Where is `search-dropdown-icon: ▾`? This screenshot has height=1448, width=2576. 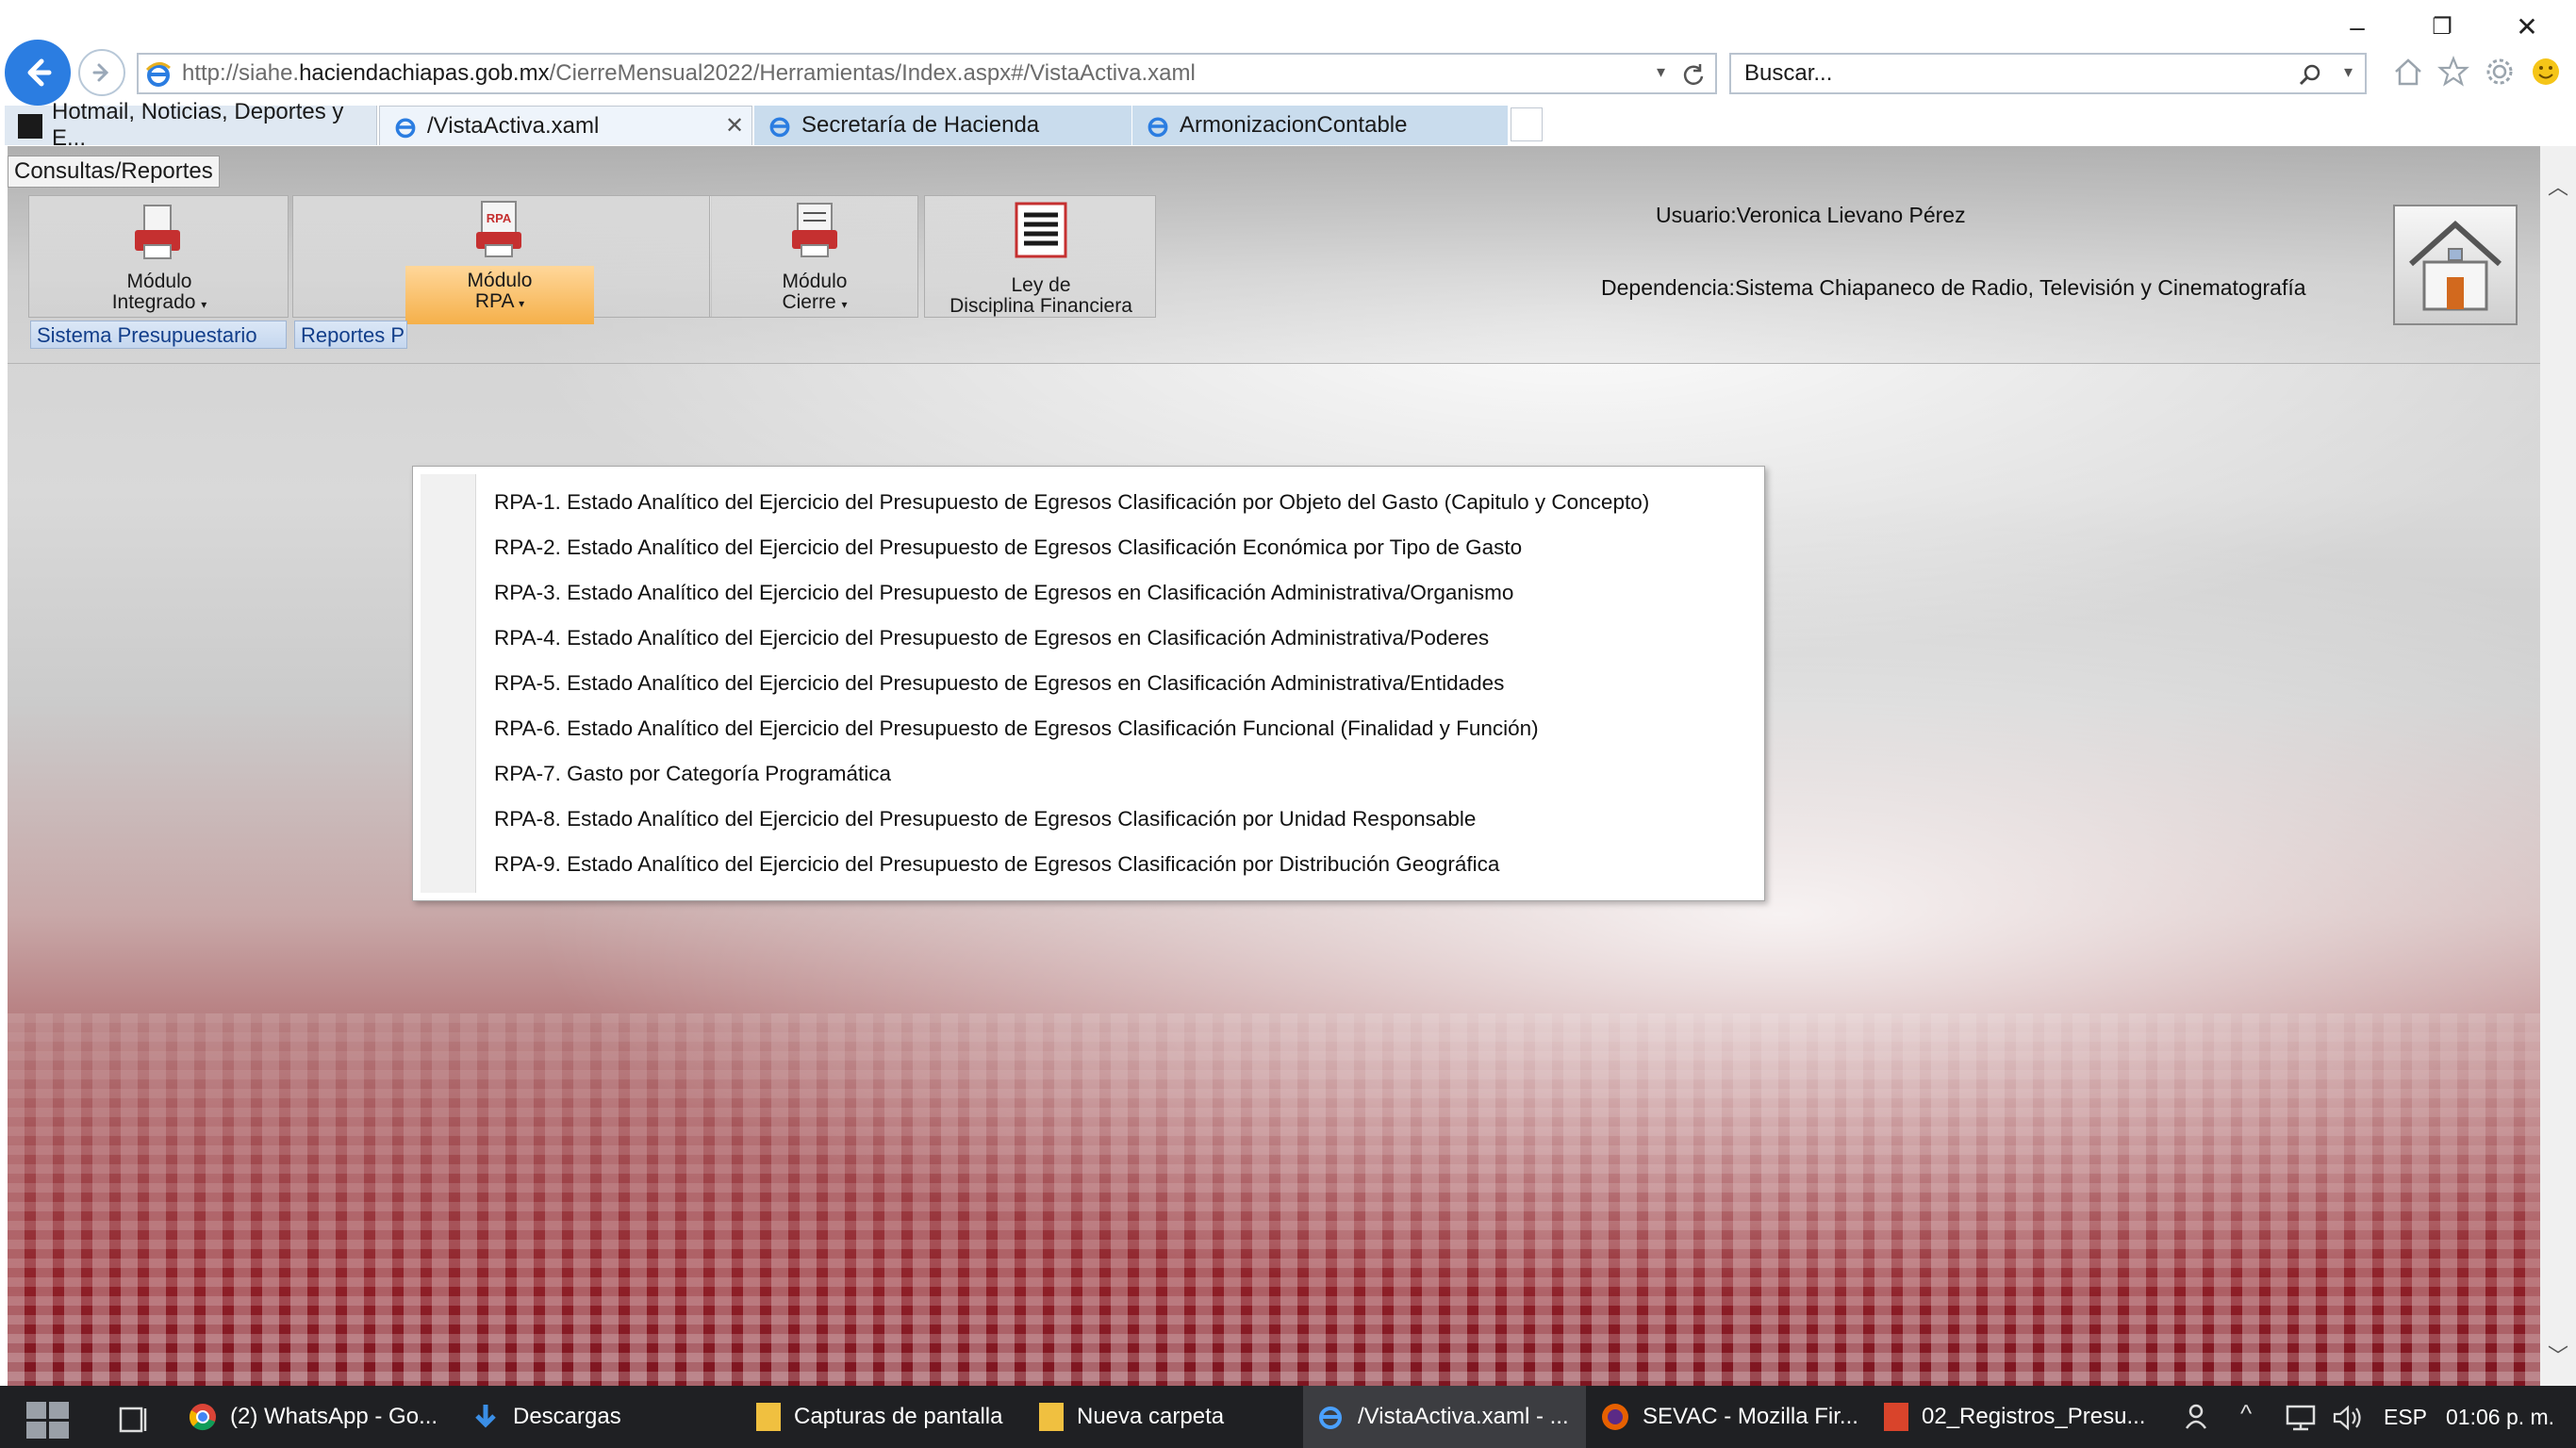 search-dropdown-icon: ▾ is located at coordinates (2348, 72).